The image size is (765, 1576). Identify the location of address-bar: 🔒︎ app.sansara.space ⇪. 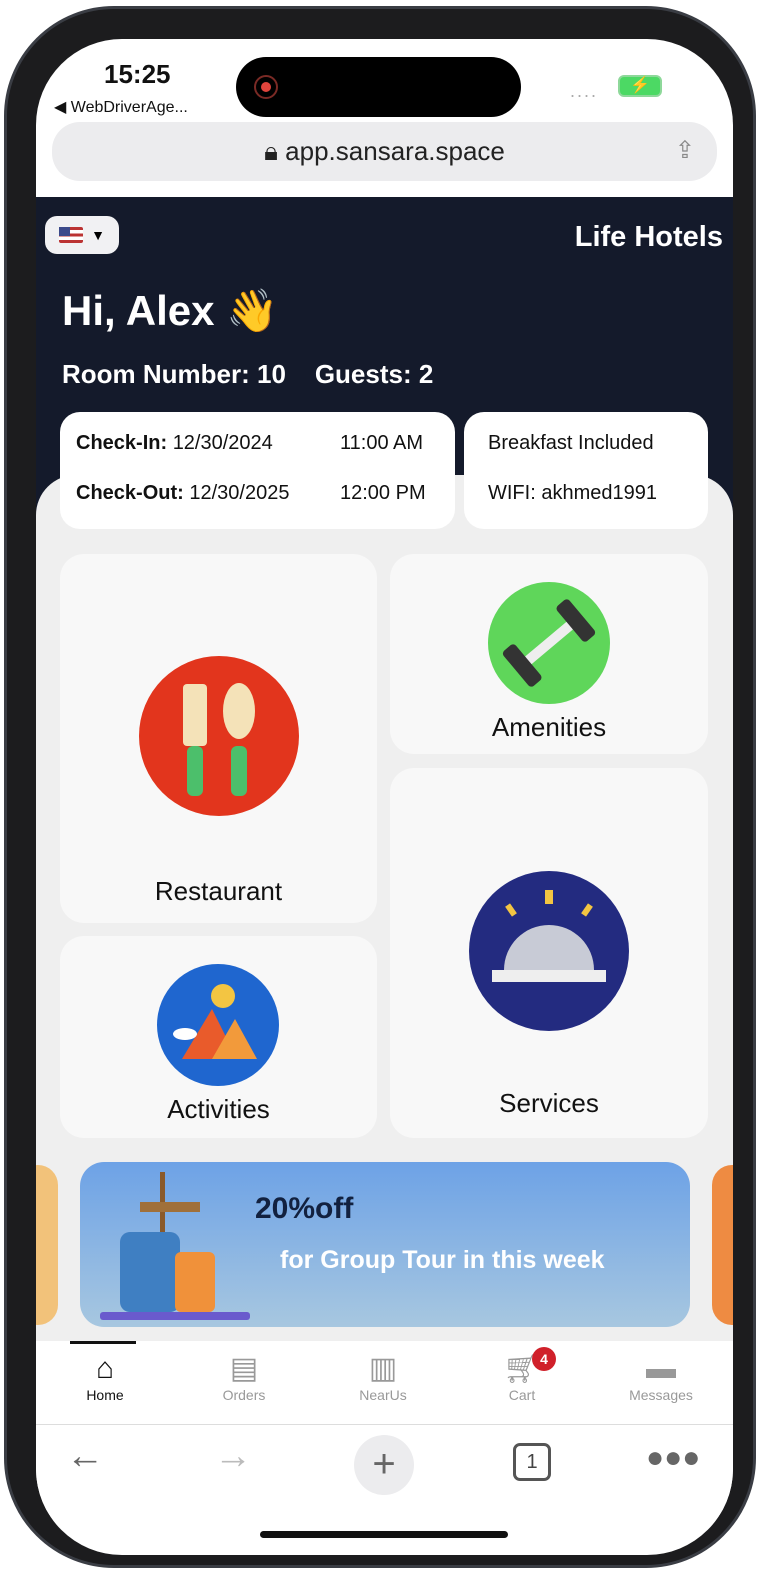
(384, 151).